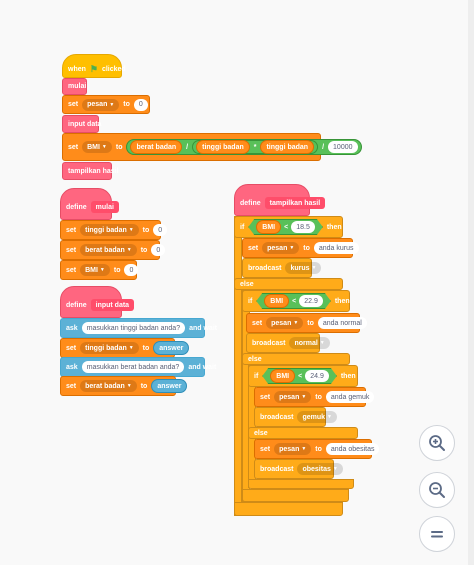 The image size is (474, 565). I want to click on call-tampilkan-hasil-block: tampilkan hasil, so click(90, 171).